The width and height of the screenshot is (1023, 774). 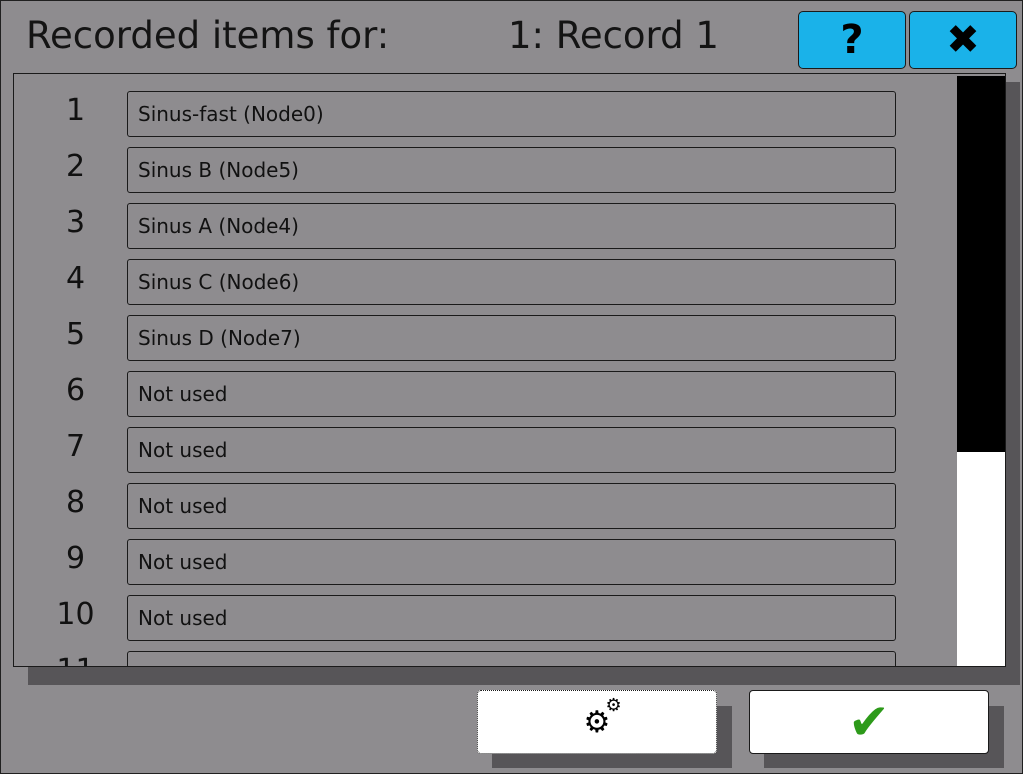 I want to click on list-item: 6 Not used, so click(x=464, y=395).